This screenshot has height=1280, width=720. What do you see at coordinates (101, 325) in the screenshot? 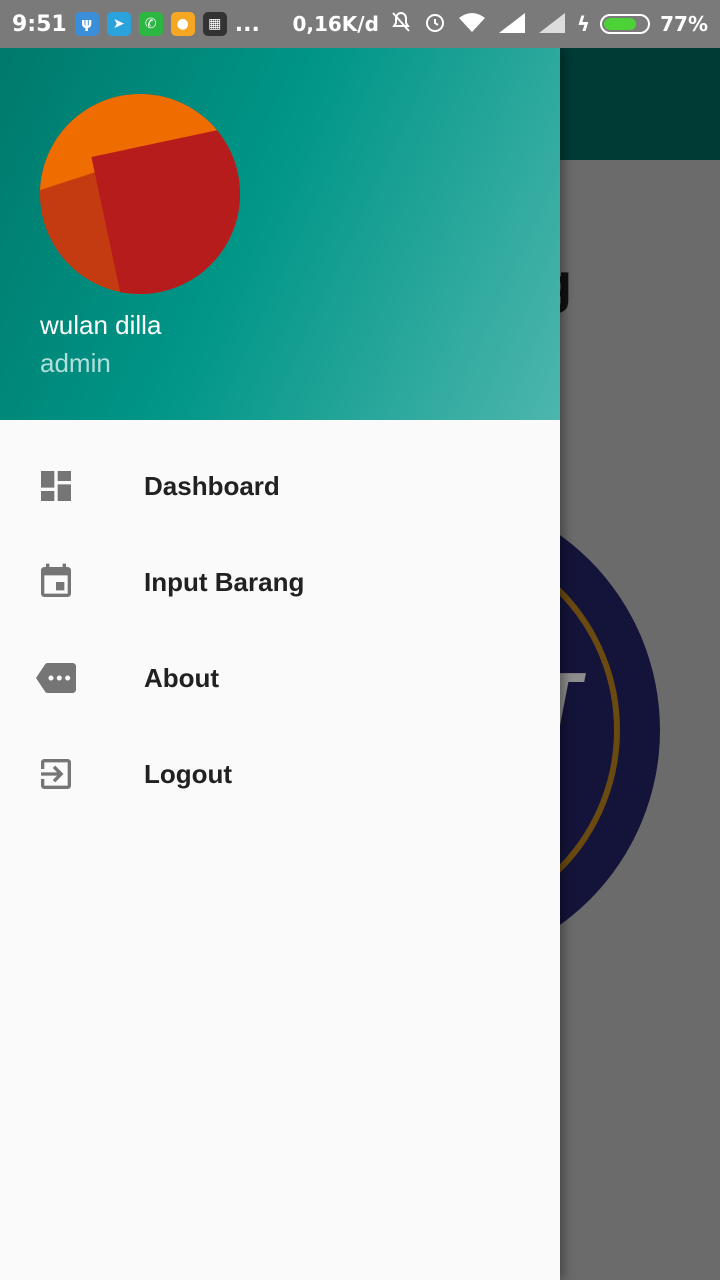
I see `user-name: wulan dilla` at bounding box center [101, 325].